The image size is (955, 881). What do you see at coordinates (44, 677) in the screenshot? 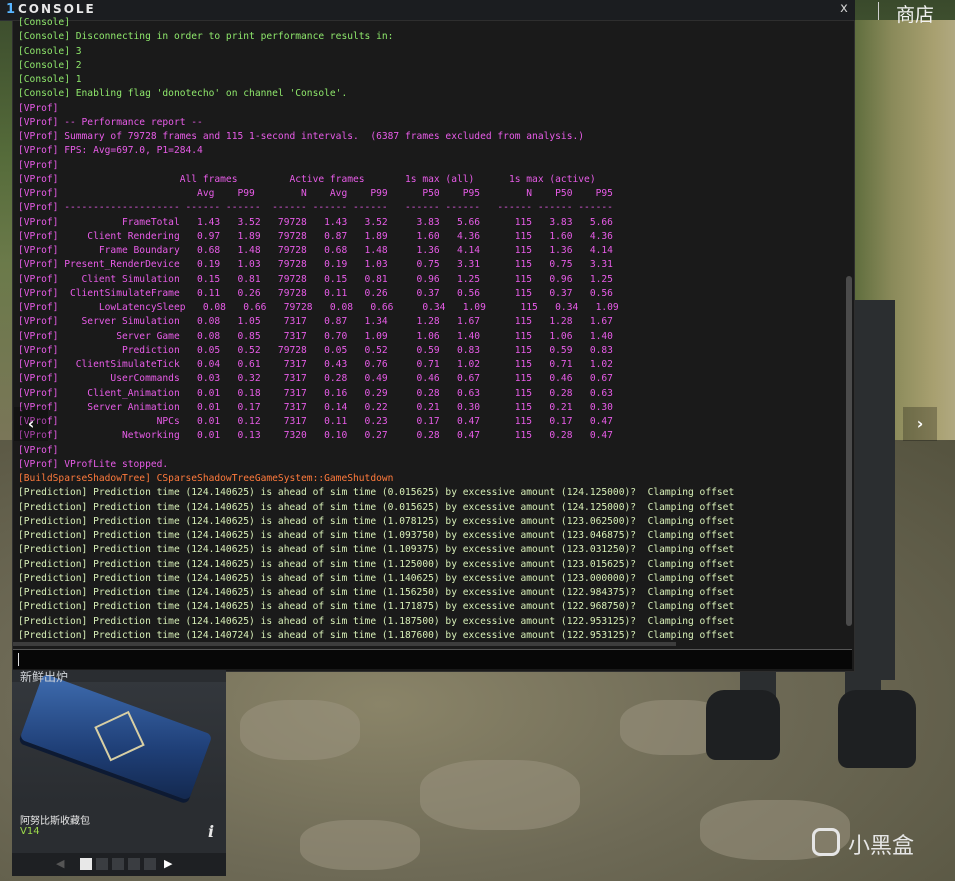
I see `panel-header: 新鲜出炉` at bounding box center [44, 677].